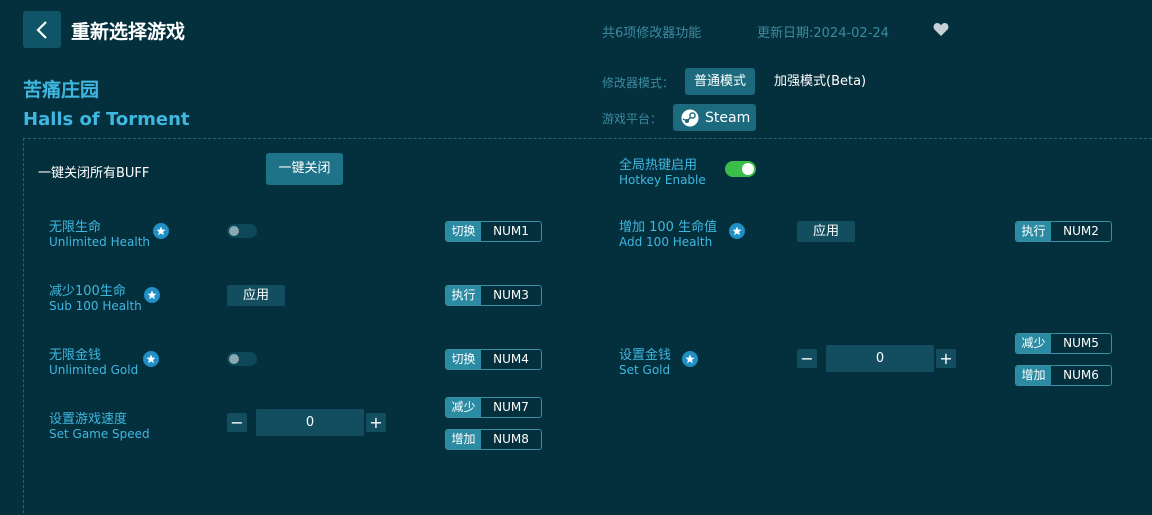  I want to click on set-gold-decrease-hotkey: 减少 NUM5, so click(1063, 343).